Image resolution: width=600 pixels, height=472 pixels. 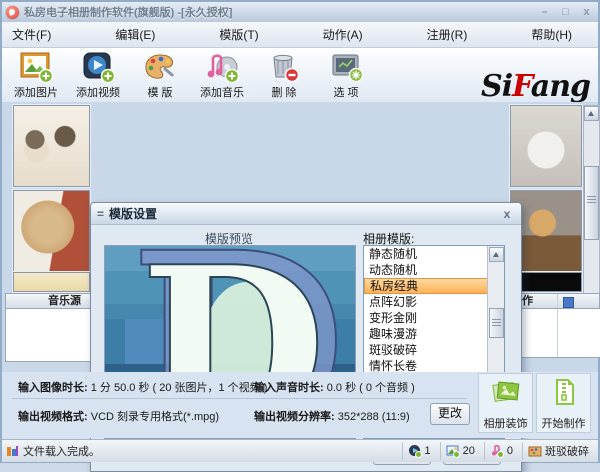 What do you see at coordinates (563, 424) in the screenshot?
I see `start-make-label: 开始制作` at bounding box center [563, 424].